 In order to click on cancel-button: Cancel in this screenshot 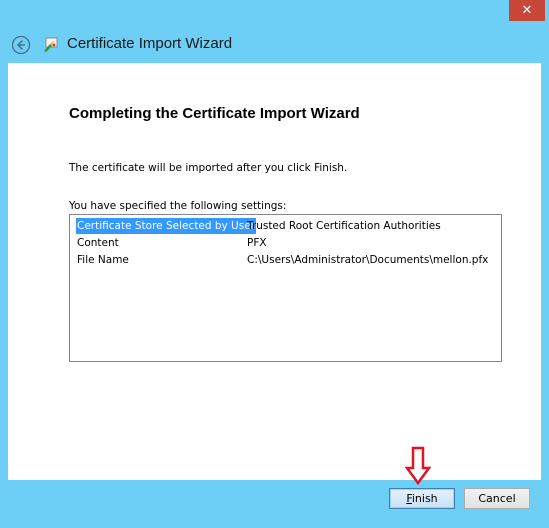, I will do `click(497, 498)`.